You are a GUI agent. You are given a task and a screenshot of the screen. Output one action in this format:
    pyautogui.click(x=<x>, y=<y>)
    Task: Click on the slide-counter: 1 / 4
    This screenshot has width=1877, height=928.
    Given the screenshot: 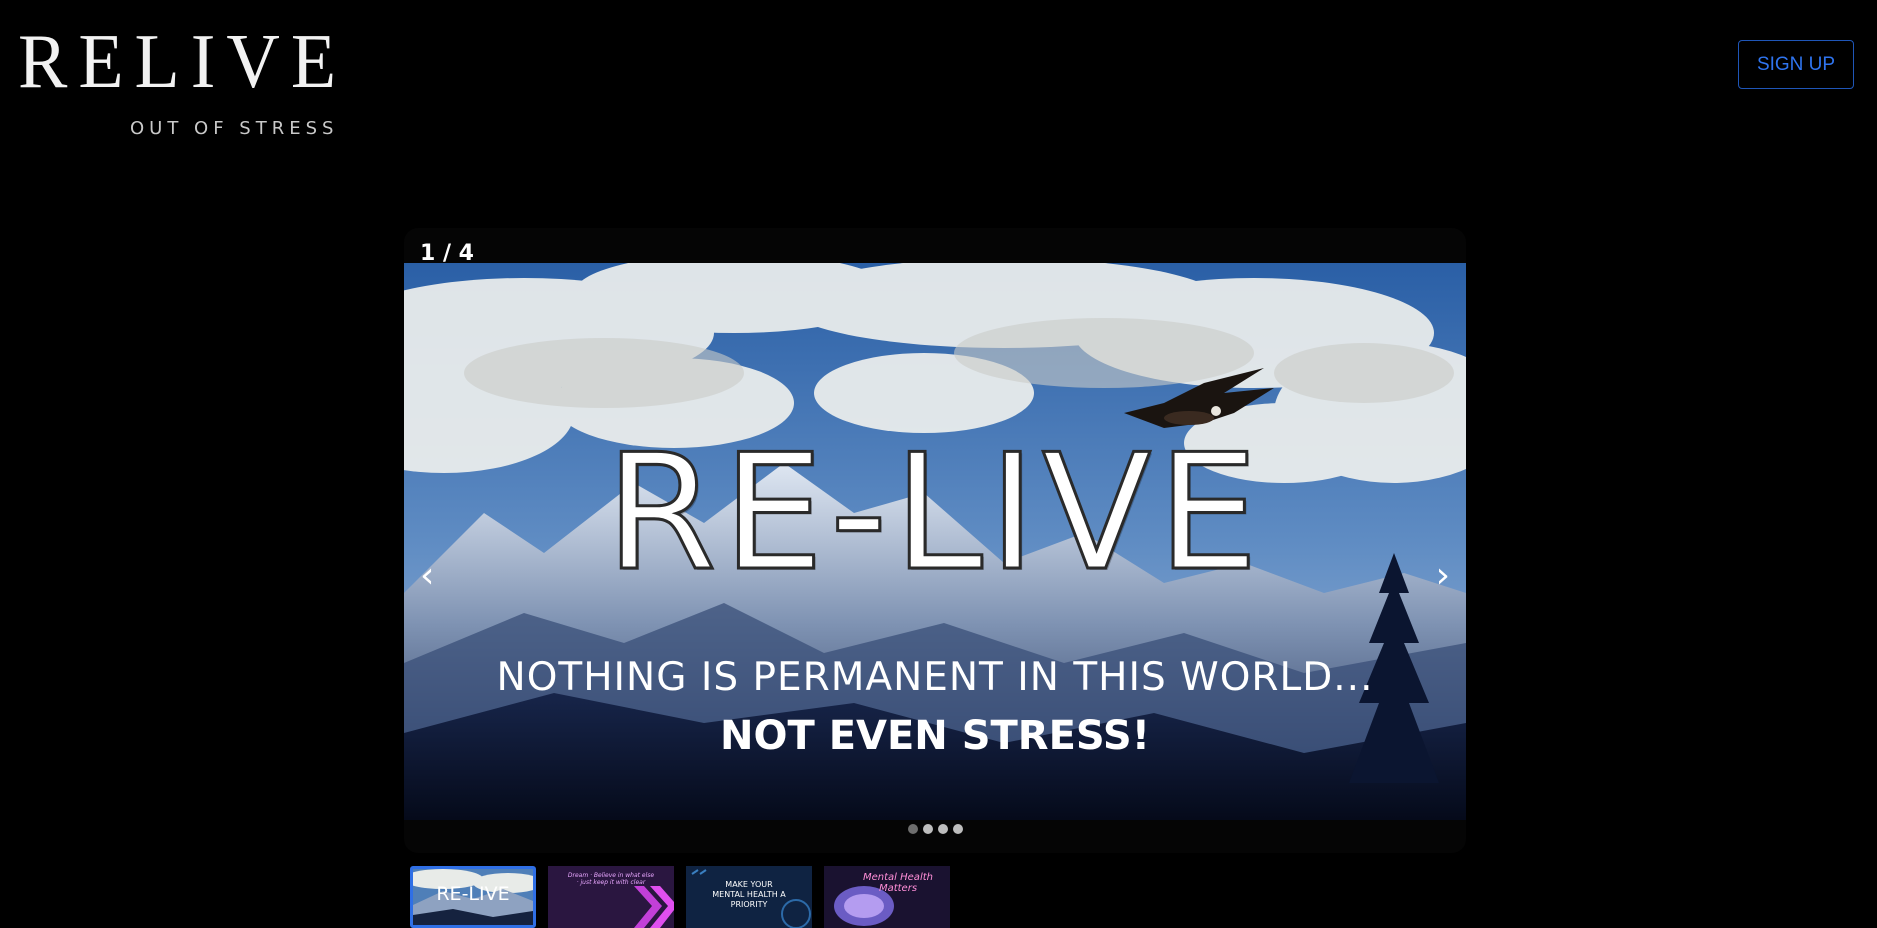 What is the action you would take?
    pyautogui.click(x=447, y=253)
    